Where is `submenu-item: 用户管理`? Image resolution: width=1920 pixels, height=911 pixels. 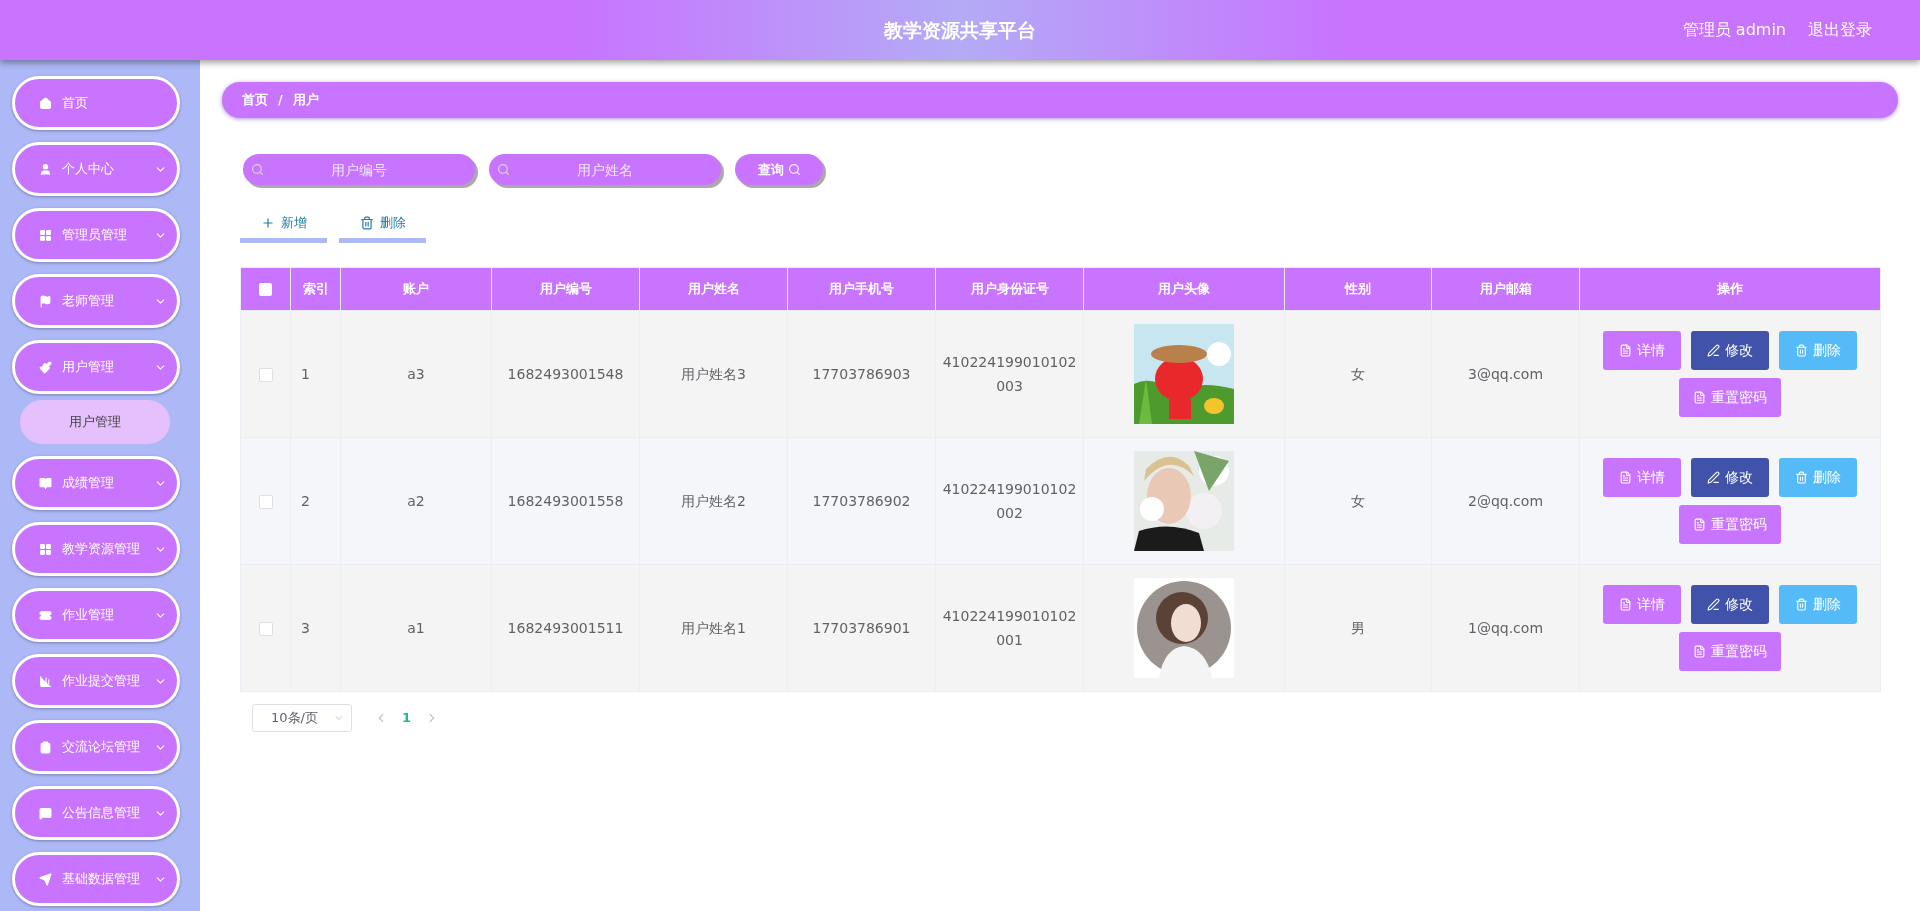
submenu-item: 用户管理 is located at coordinates (95, 422).